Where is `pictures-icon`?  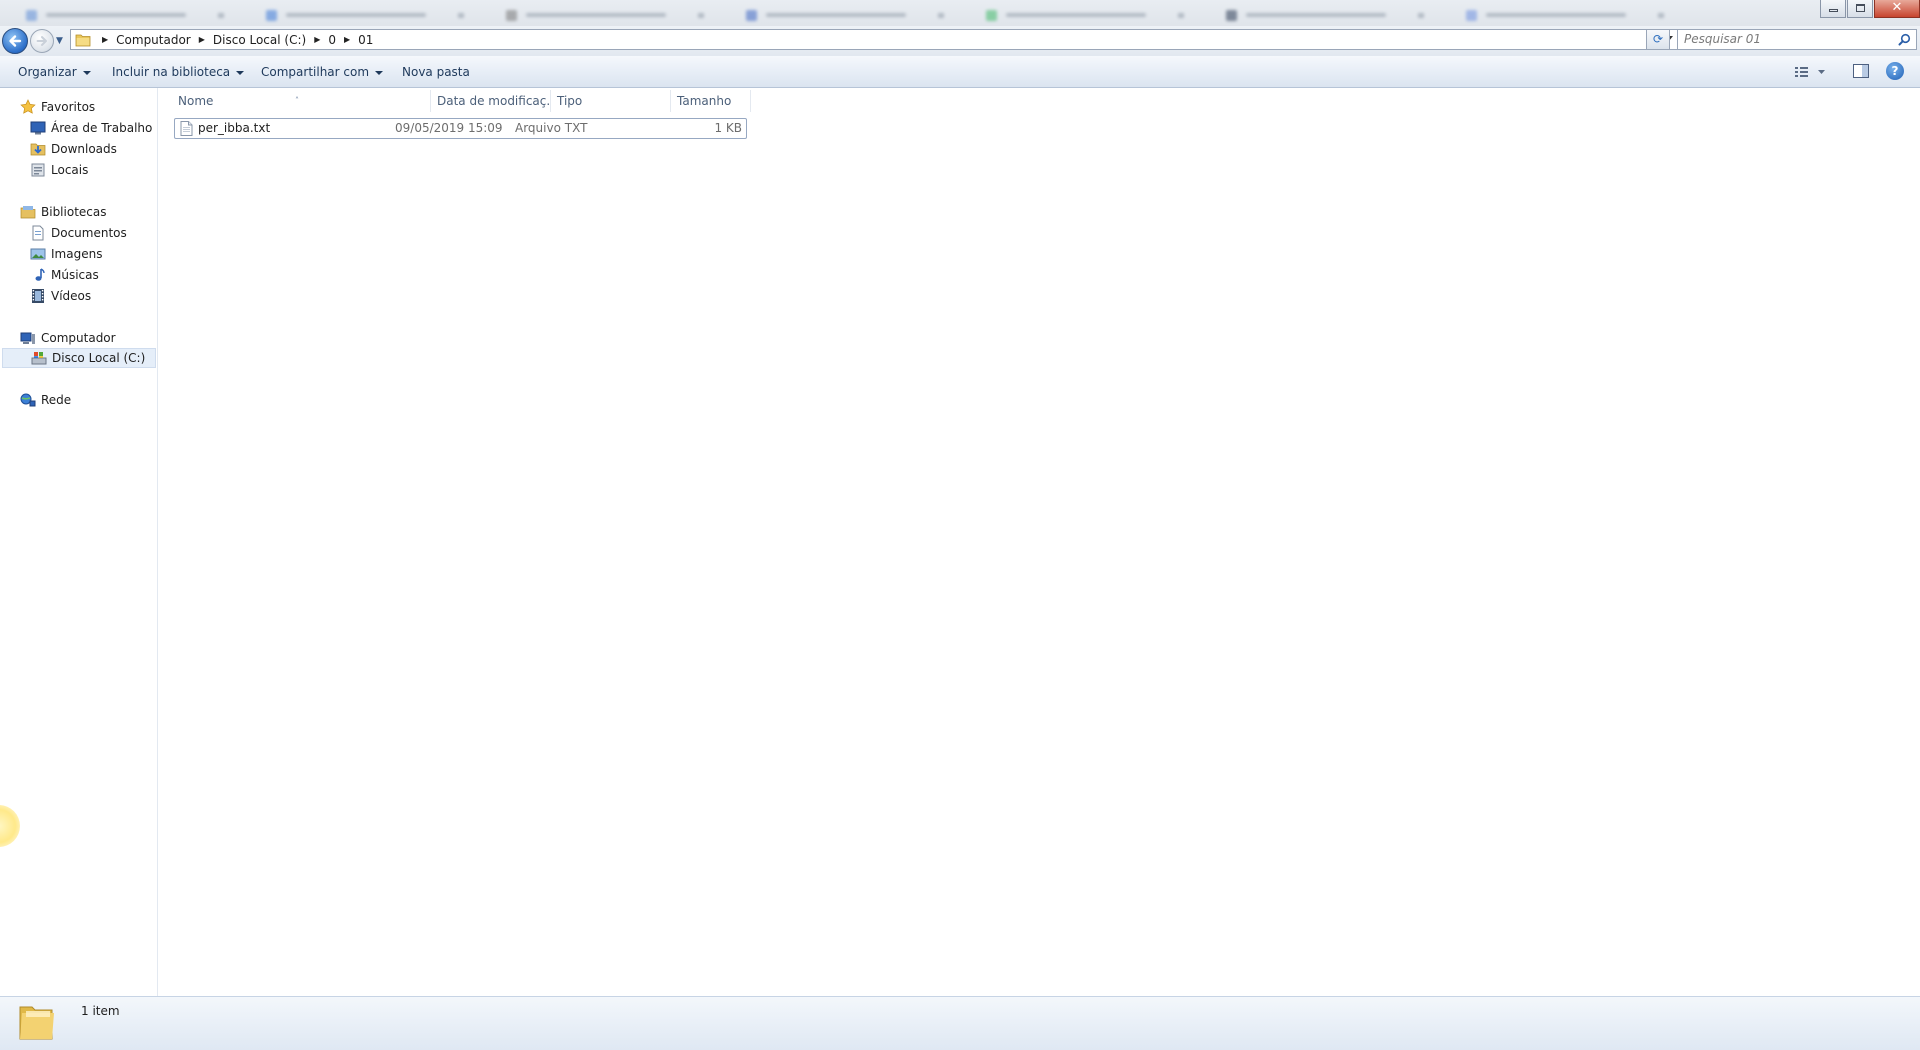 pictures-icon is located at coordinates (38, 254).